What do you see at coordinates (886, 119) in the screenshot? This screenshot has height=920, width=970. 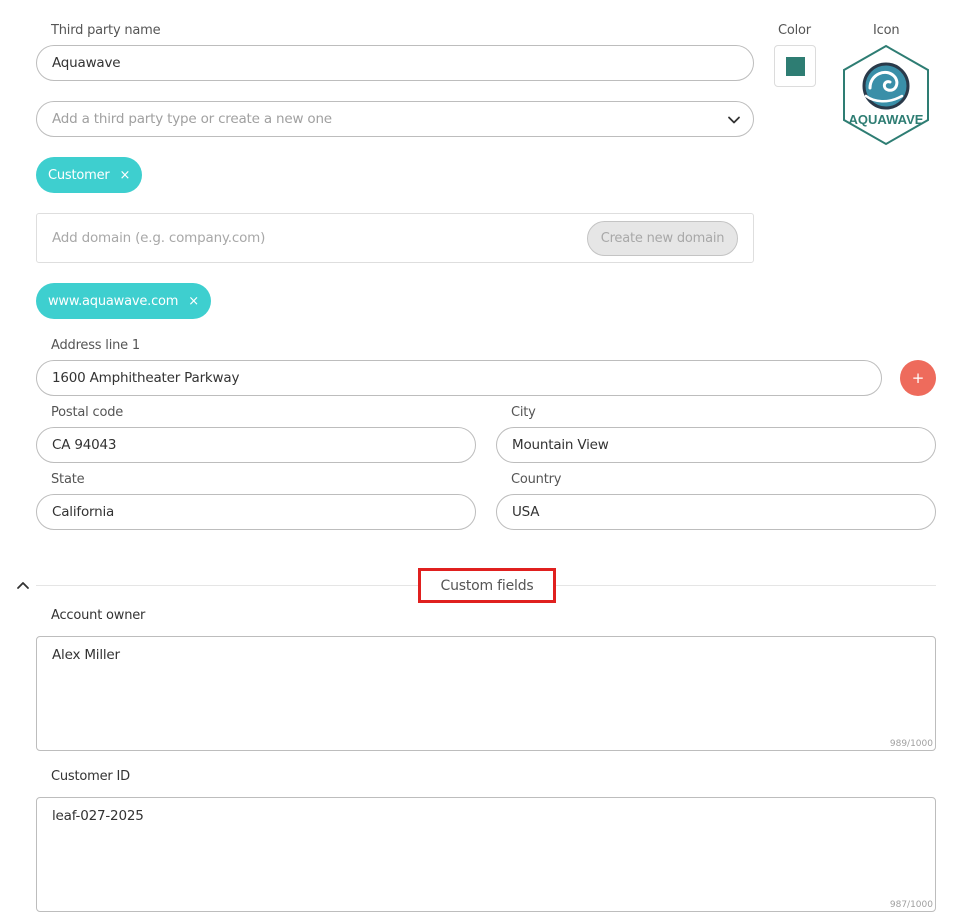 I see `logo-text: AQUAWAVE` at bounding box center [886, 119].